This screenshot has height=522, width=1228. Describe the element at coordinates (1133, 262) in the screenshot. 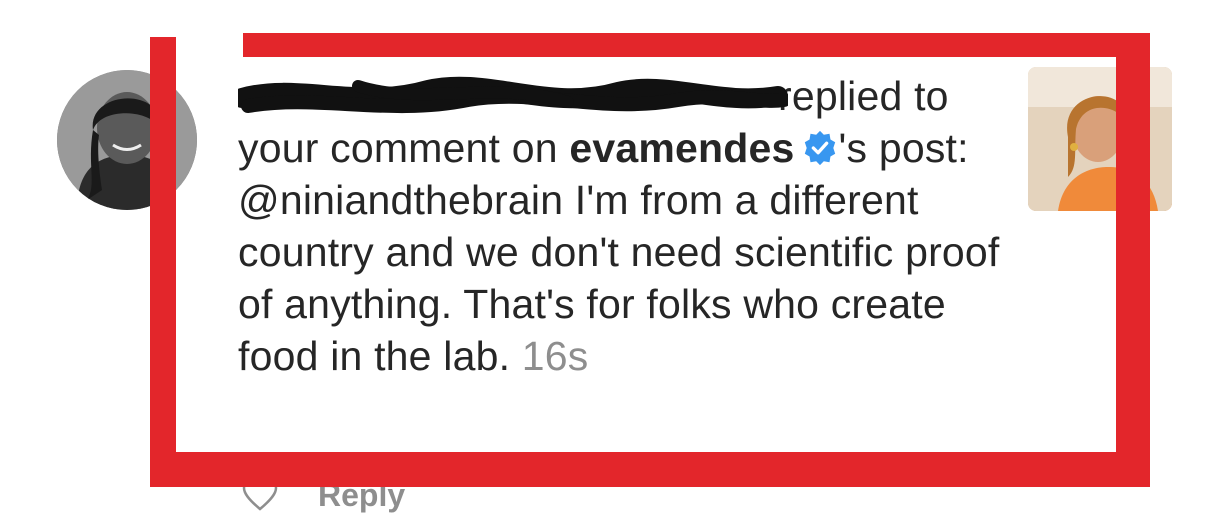

I see `annotation-frame-right` at that location.